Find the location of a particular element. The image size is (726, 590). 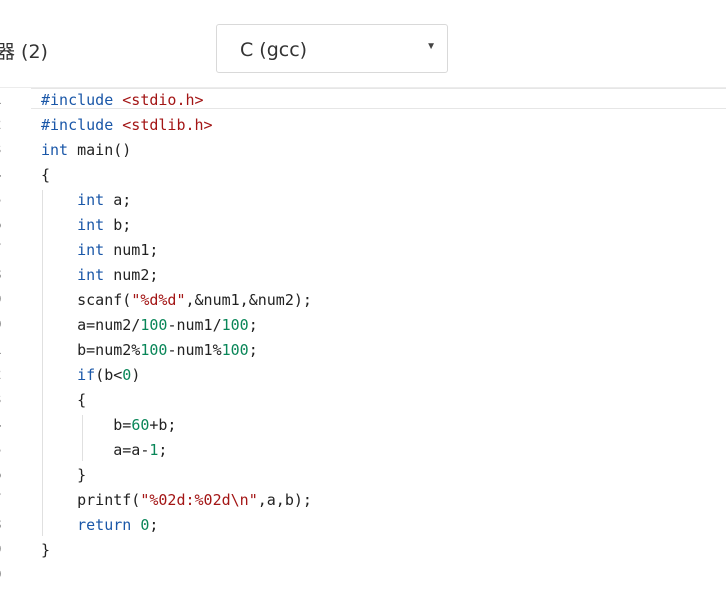

editor-header: 器 (2) C (gcc) ▼ is located at coordinates (363, 44).